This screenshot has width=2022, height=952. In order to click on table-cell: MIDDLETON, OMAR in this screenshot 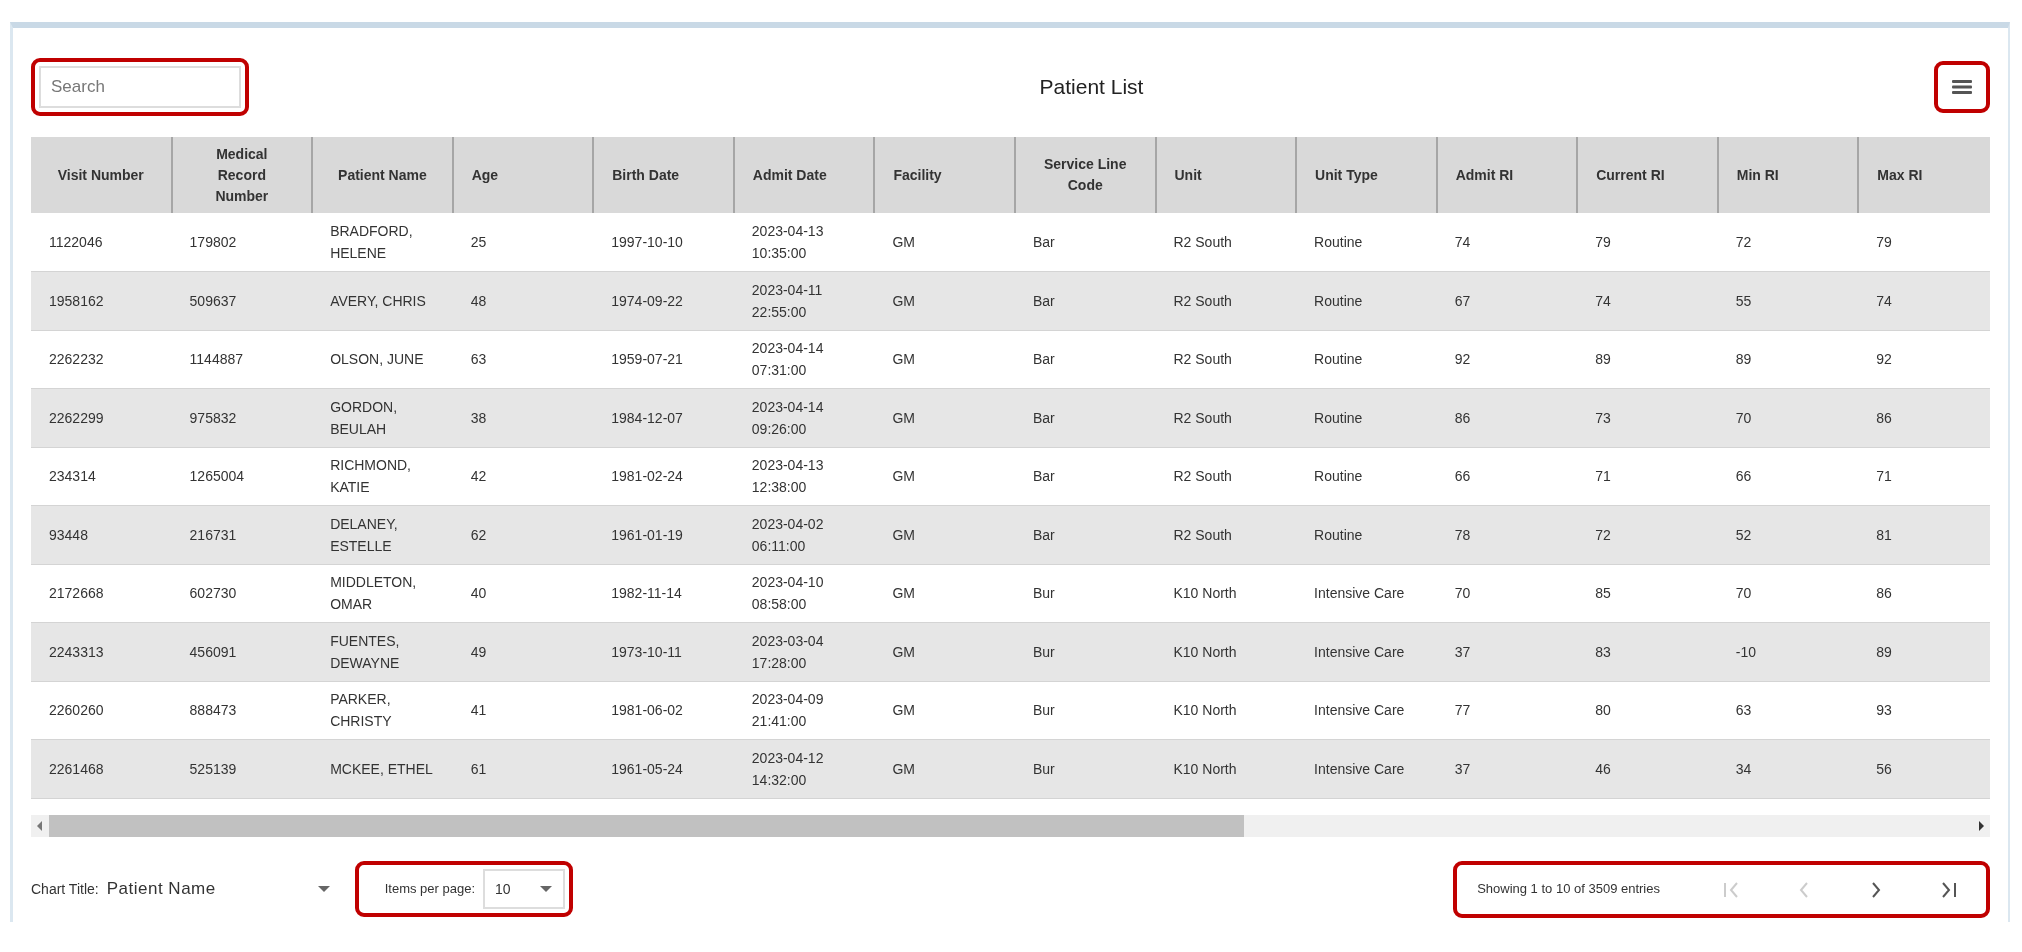, I will do `click(382, 593)`.